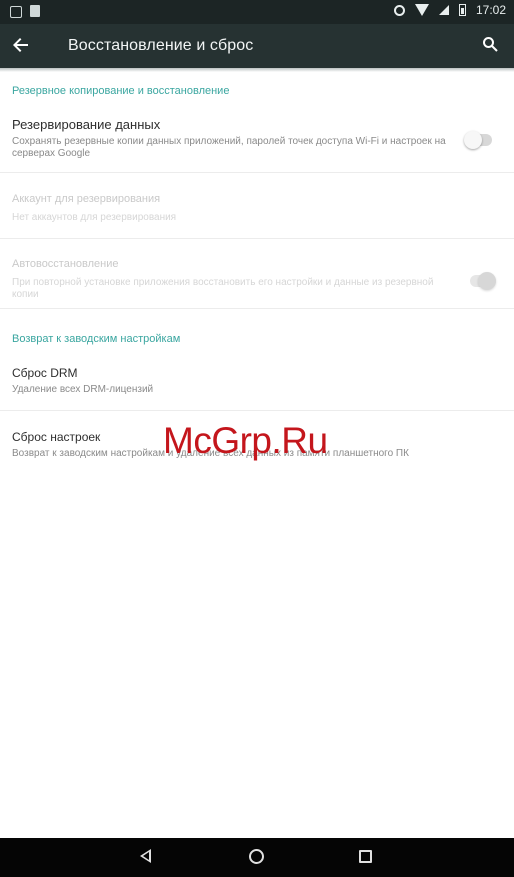  I want to click on navigation-bar, so click(257, 857).